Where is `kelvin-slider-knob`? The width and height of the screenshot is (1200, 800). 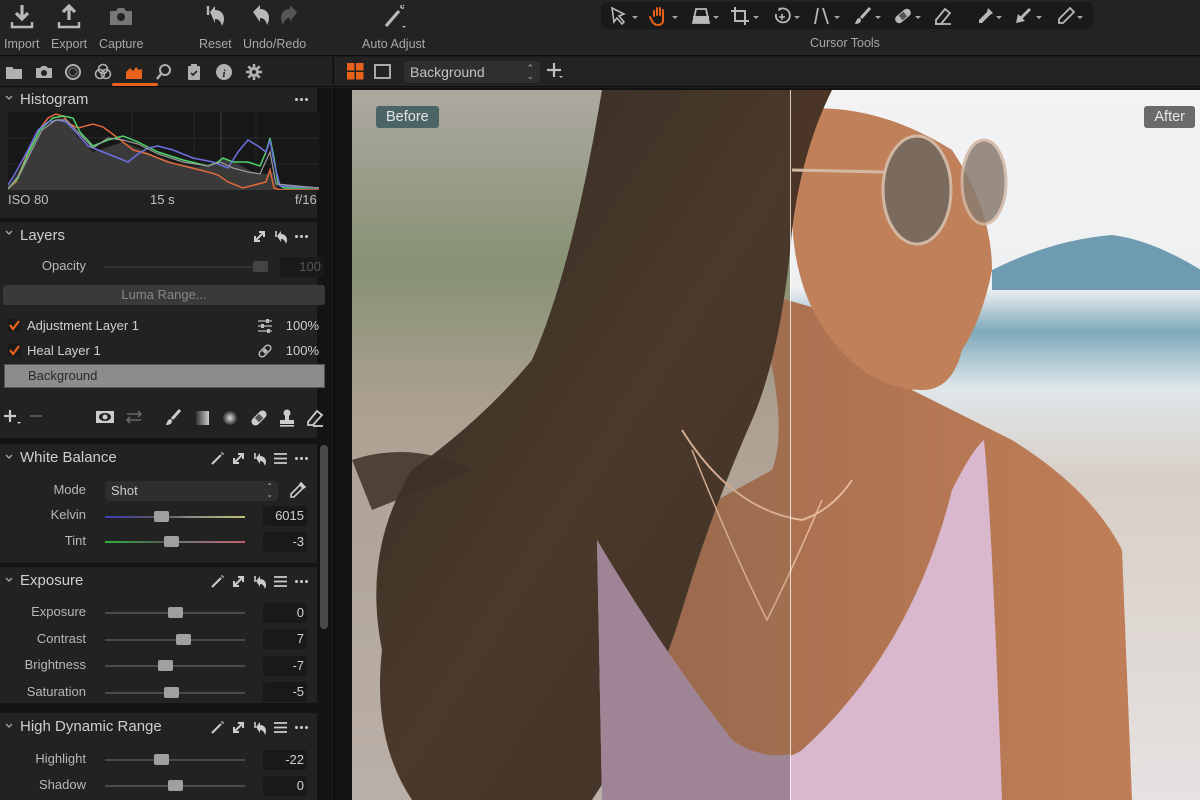 kelvin-slider-knob is located at coordinates (161, 516).